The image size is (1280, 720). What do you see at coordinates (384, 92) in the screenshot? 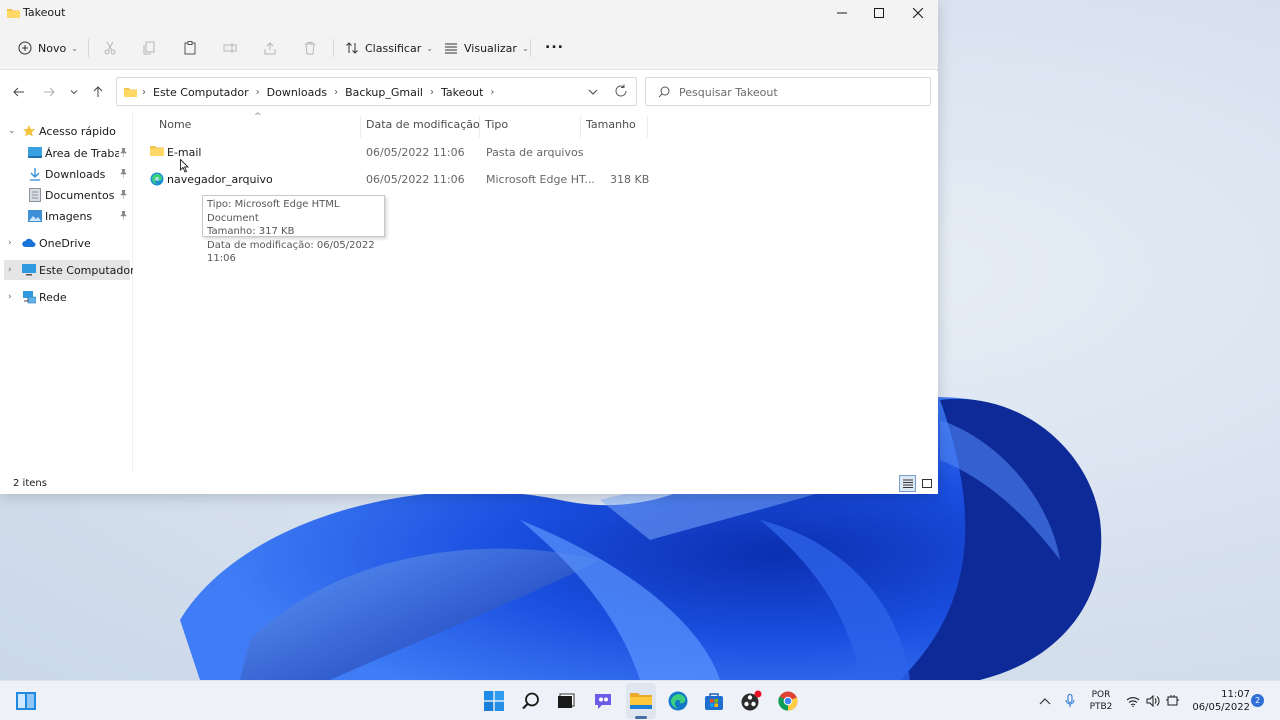
I see `breadcrumb-backup-gmail: Backup_Gmail` at bounding box center [384, 92].